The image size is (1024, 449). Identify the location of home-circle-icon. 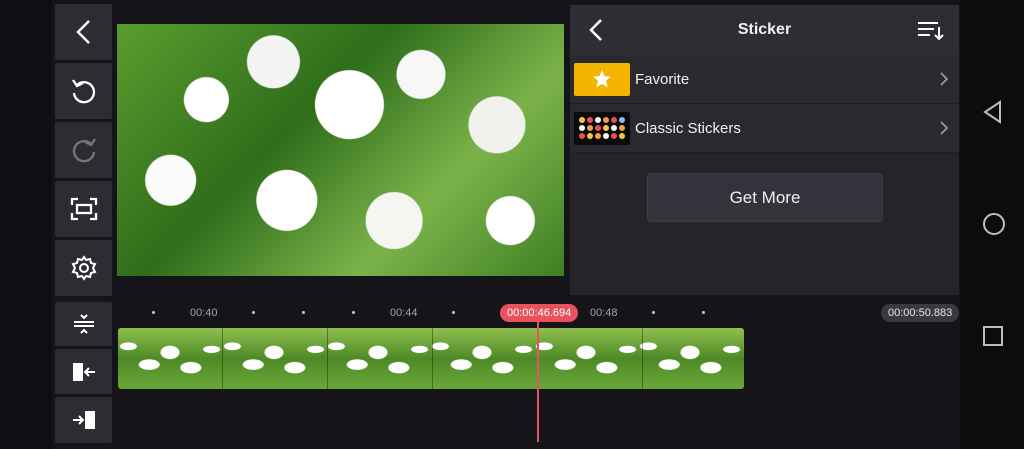
(994, 224).